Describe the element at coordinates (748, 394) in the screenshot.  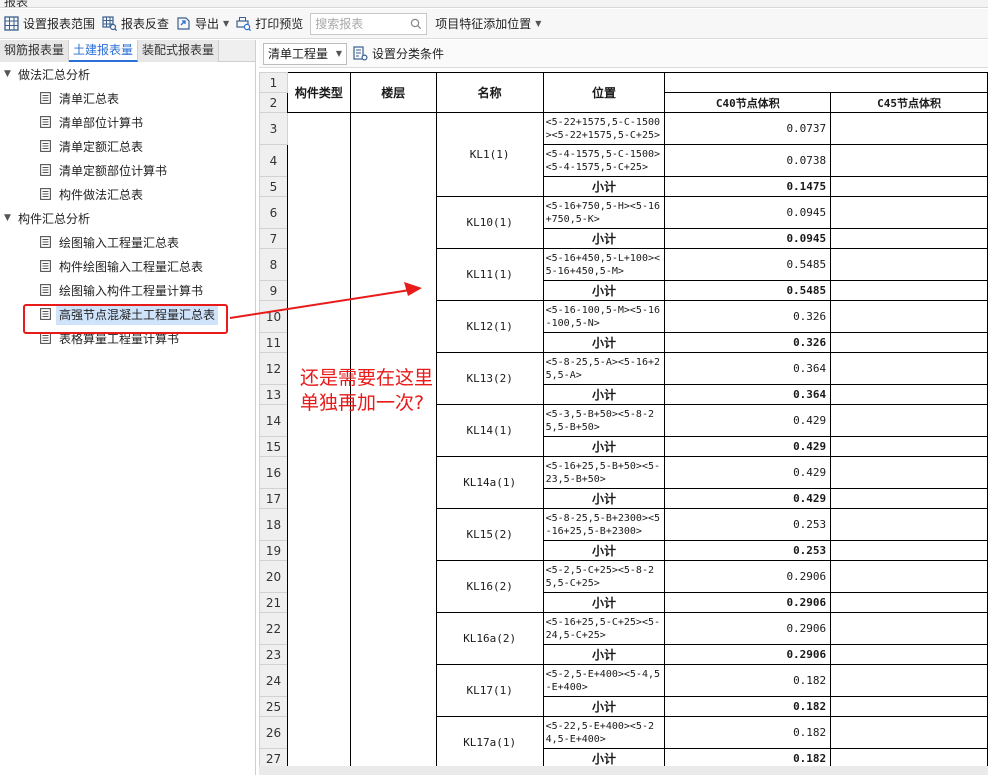
I see `subtotal-c40-value: 0.364` at that location.